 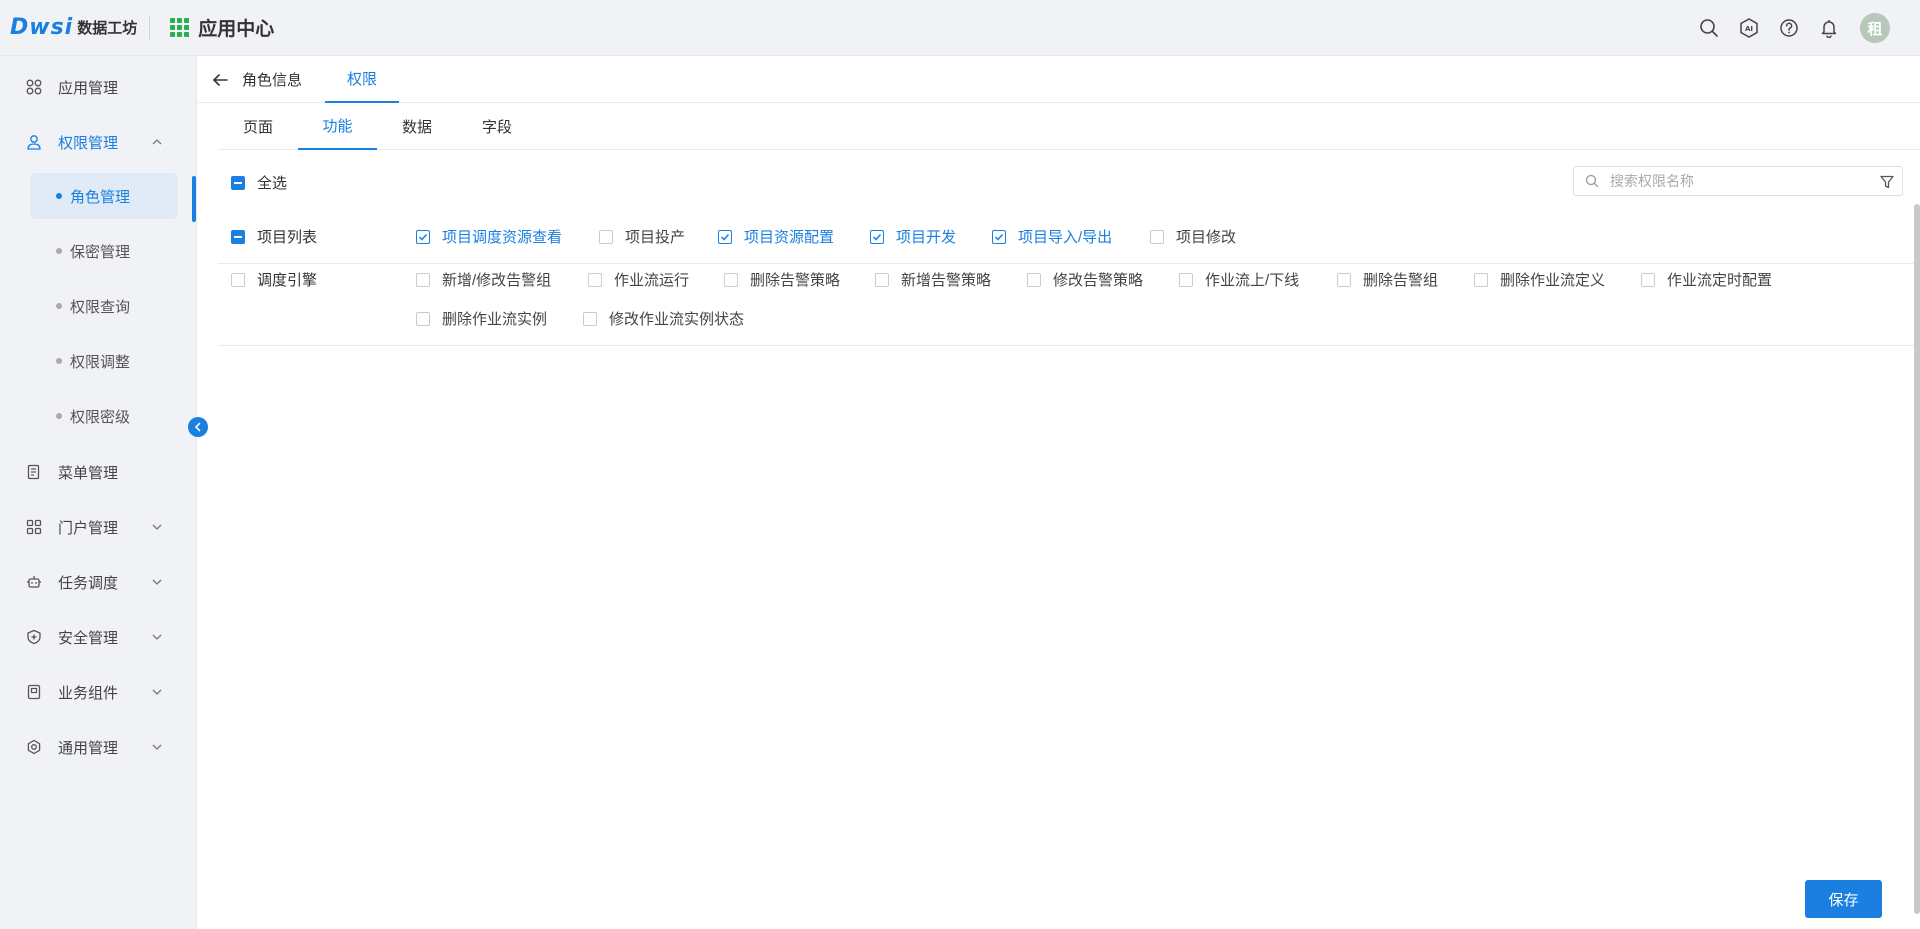 I want to click on permission-checkbox: 新增告警策略, so click(x=933, y=279).